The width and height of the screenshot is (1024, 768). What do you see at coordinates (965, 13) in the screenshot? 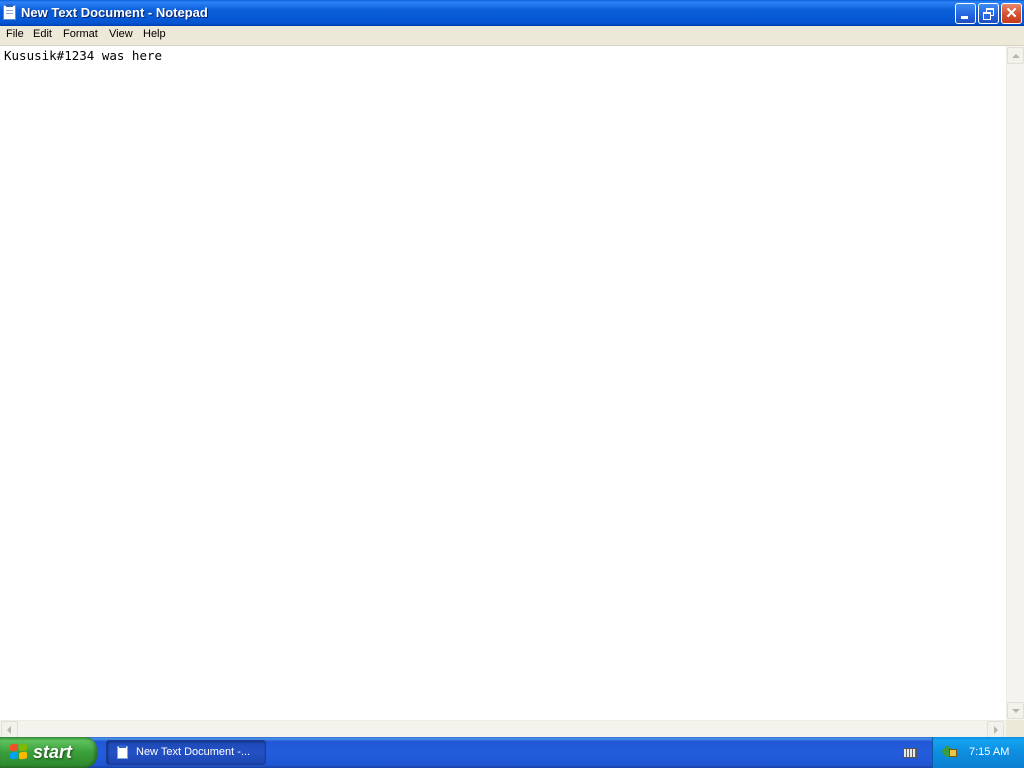
I see `minimize-button` at bounding box center [965, 13].